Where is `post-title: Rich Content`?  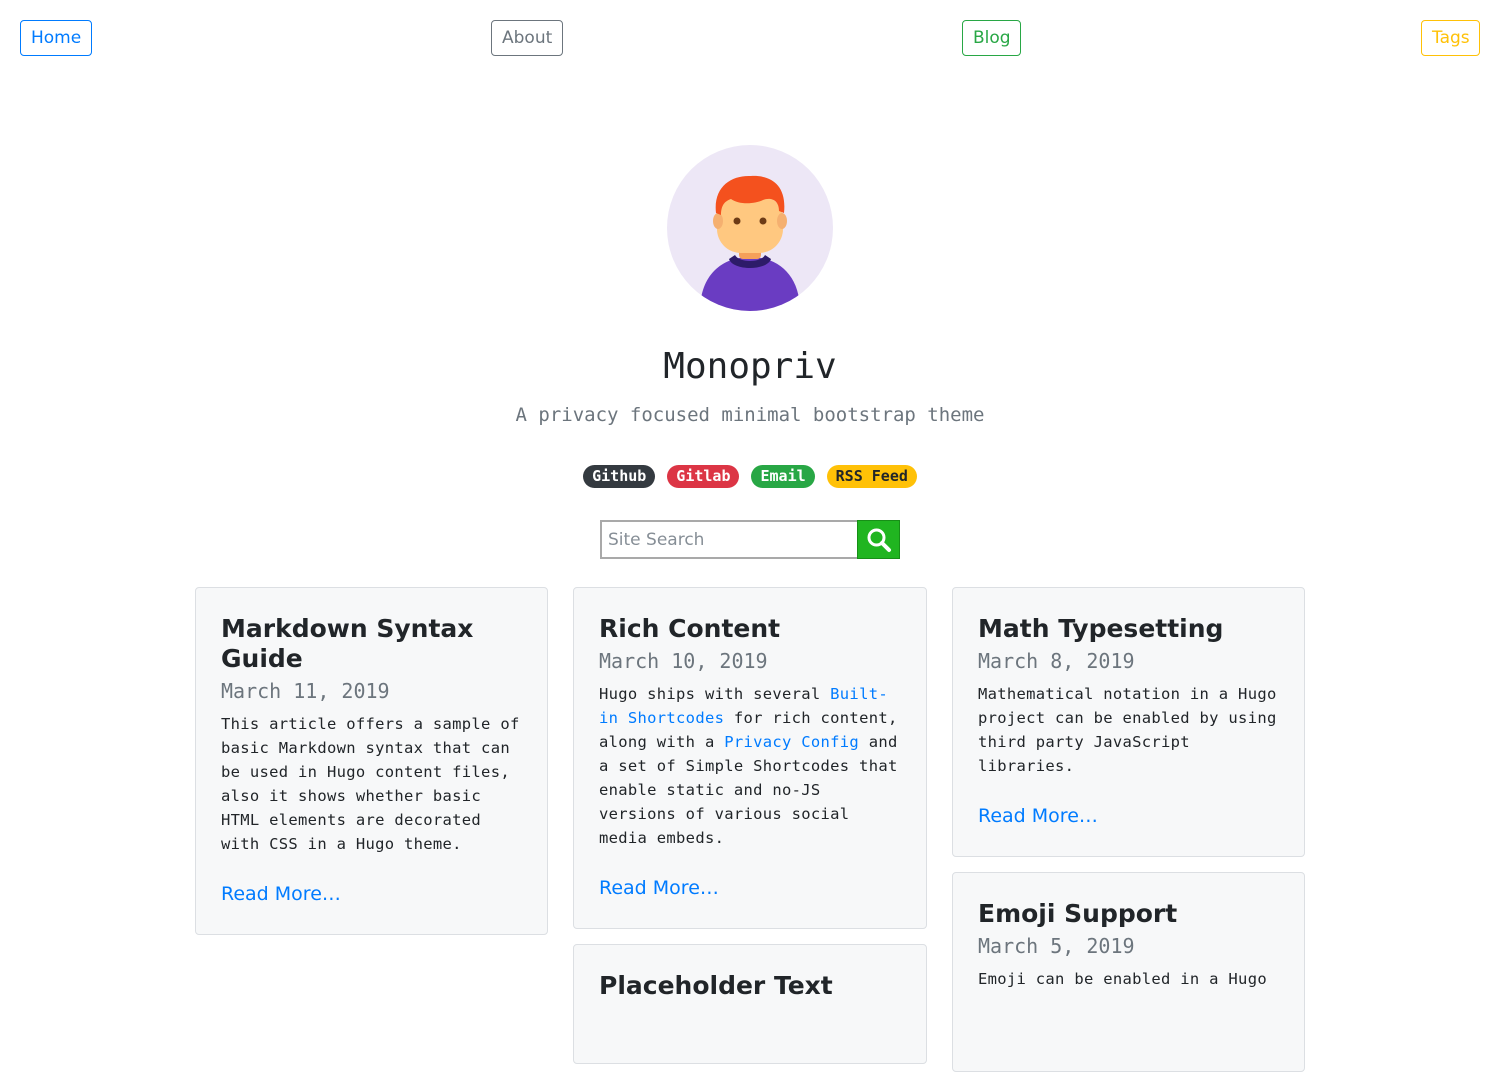 post-title: Rich Content is located at coordinates (750, 629).